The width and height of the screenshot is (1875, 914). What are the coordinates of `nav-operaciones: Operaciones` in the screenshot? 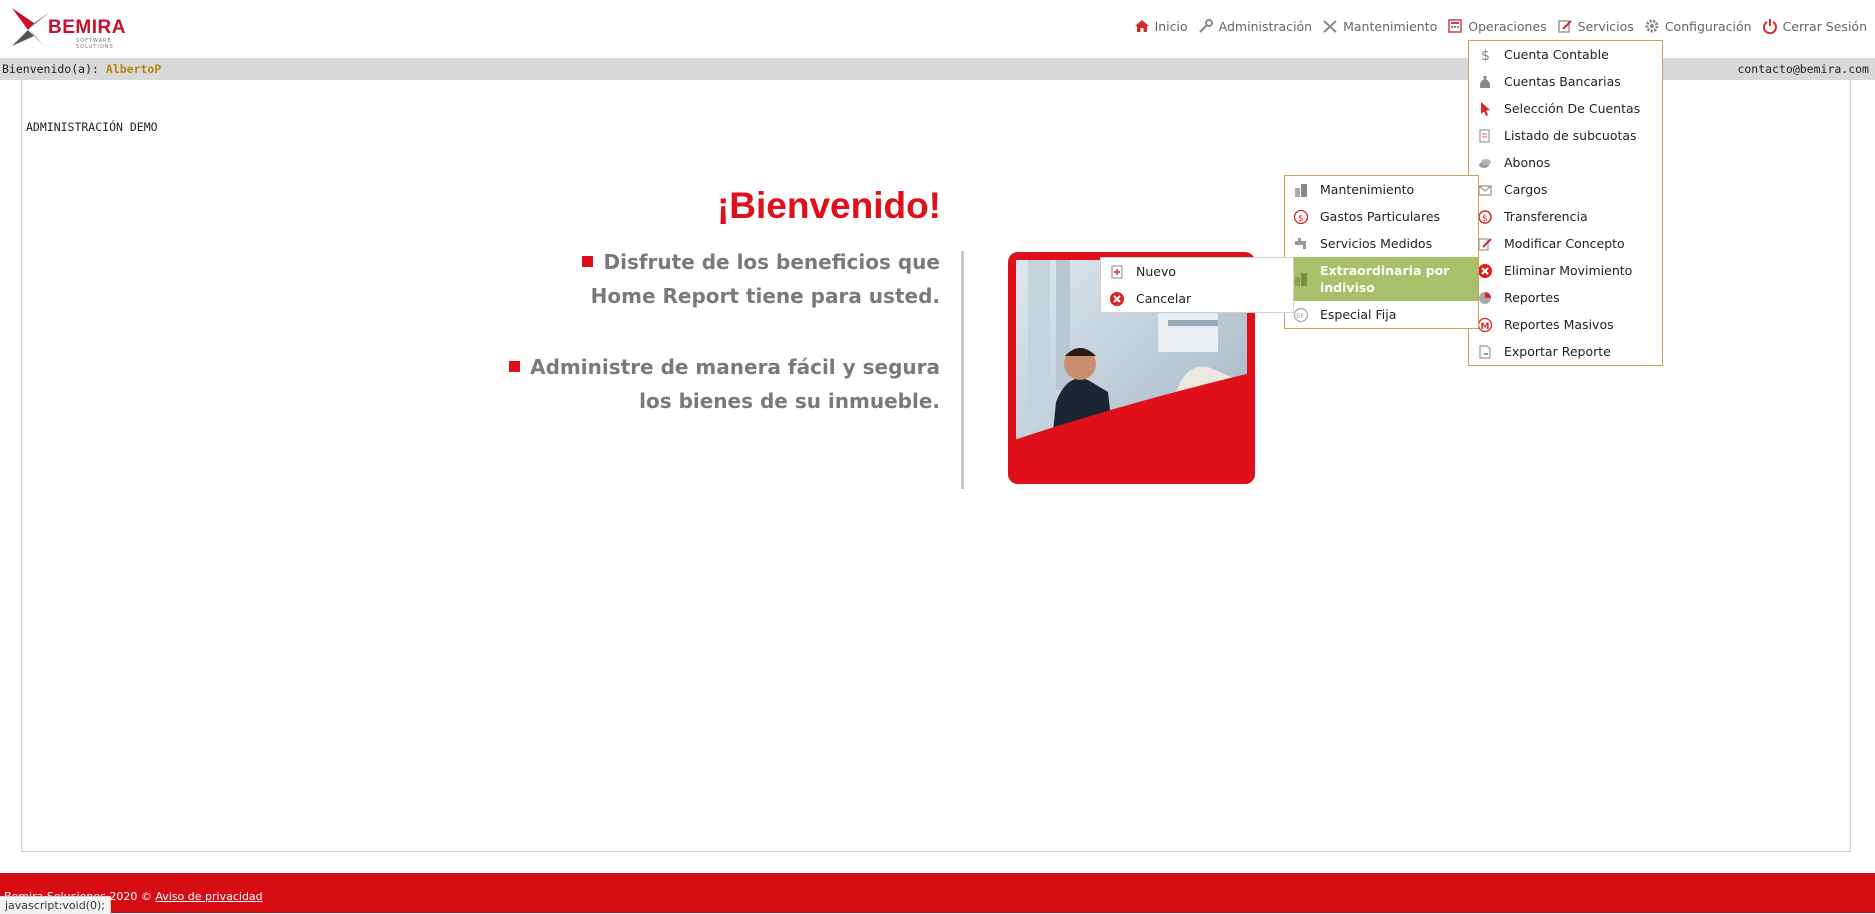 It's located at (1497, 26).